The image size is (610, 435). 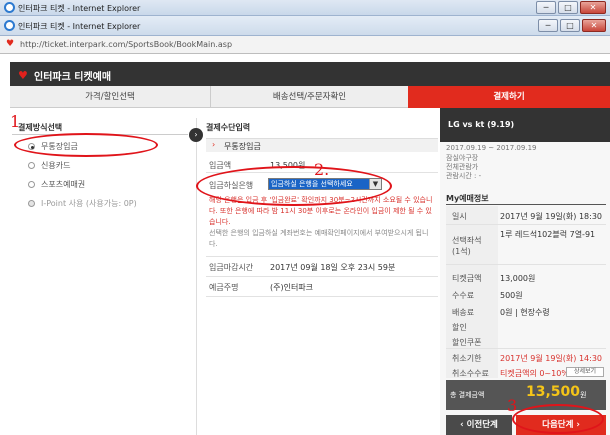 What do you see at coordinates (553, 392) in the screenshot?
I see `total-value: 13,500` at bounding box center [553, 392].